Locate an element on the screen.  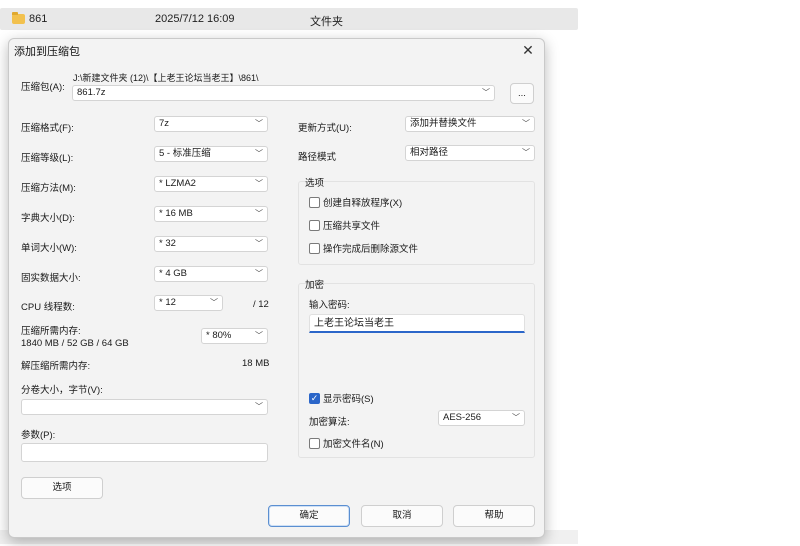
update-select: 添加并替换文件 ﹀ is located at coordinates (470, 124).